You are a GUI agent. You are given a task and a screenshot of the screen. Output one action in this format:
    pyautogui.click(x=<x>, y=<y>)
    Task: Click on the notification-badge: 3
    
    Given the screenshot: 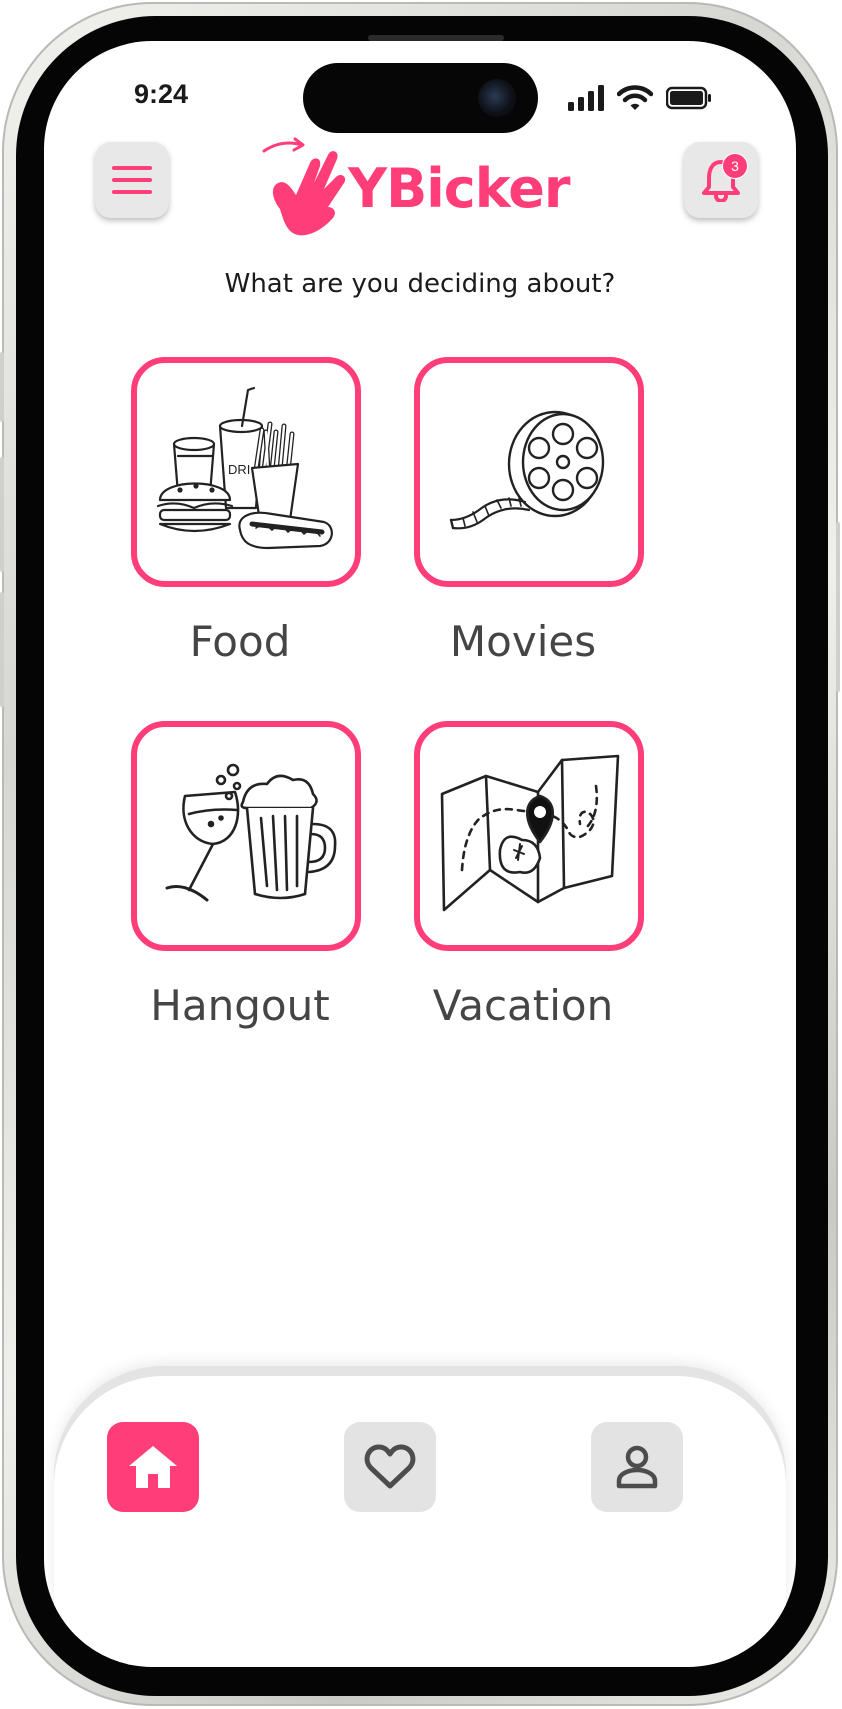 What is the action you would take?
    pyautogui.click(x=735, y=166)
    